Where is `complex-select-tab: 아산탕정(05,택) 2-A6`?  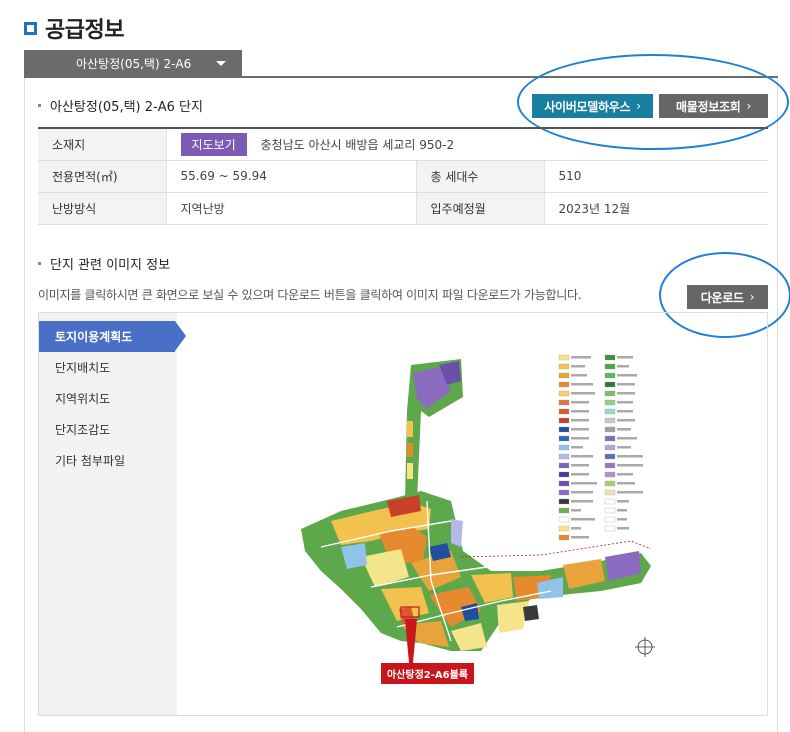 complex-select-tab: 아산탕정(05,택) 2-A6 is located at coordinates (133, 63).